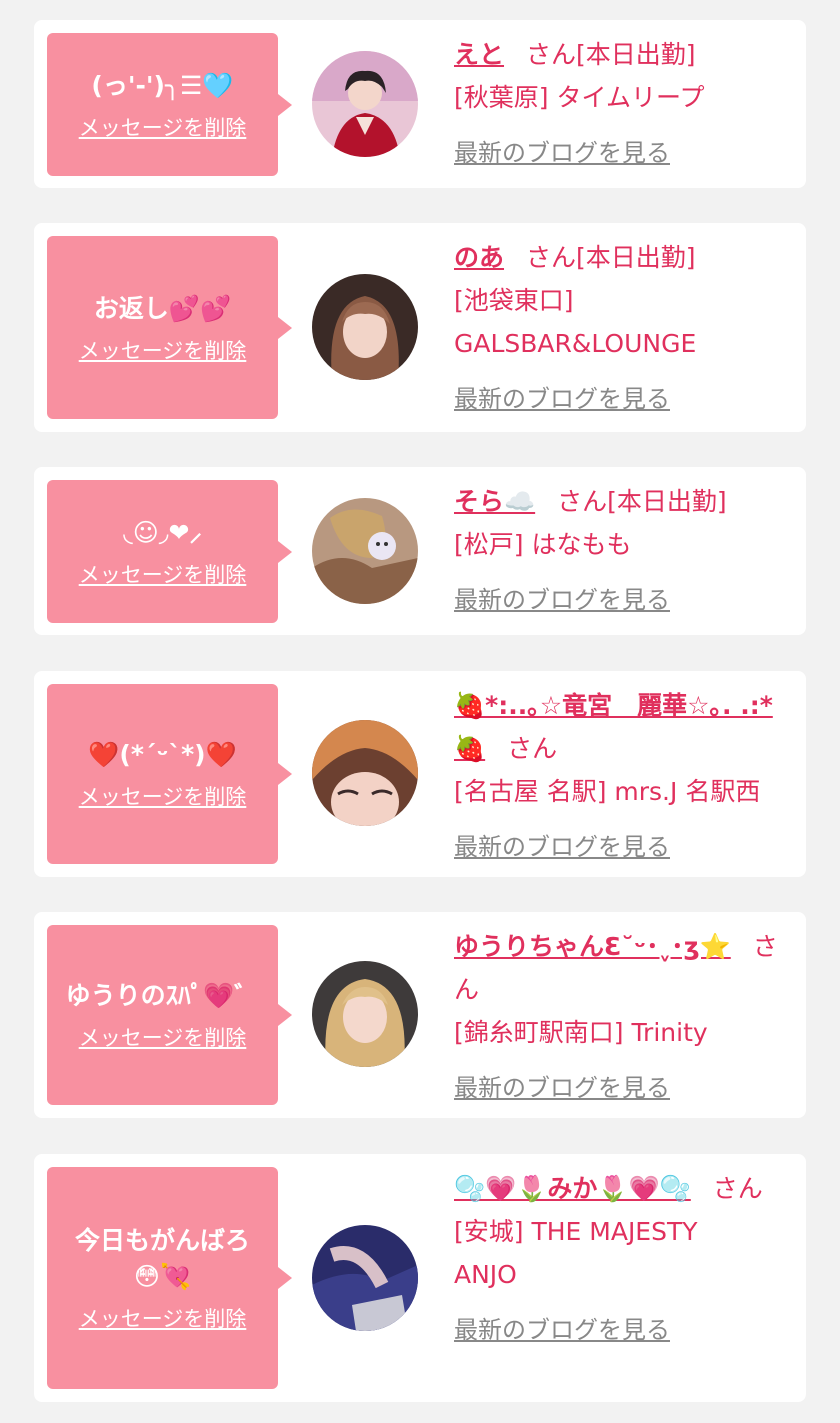 The width and height of the screenshot is (840, 1423). Describe the element at coordinates (592, 946) in the screenshot. I see `cast-name-link: ゆうりちゃんƐ˘ᵕ･ˬ･ʒ⭐️` at that location.